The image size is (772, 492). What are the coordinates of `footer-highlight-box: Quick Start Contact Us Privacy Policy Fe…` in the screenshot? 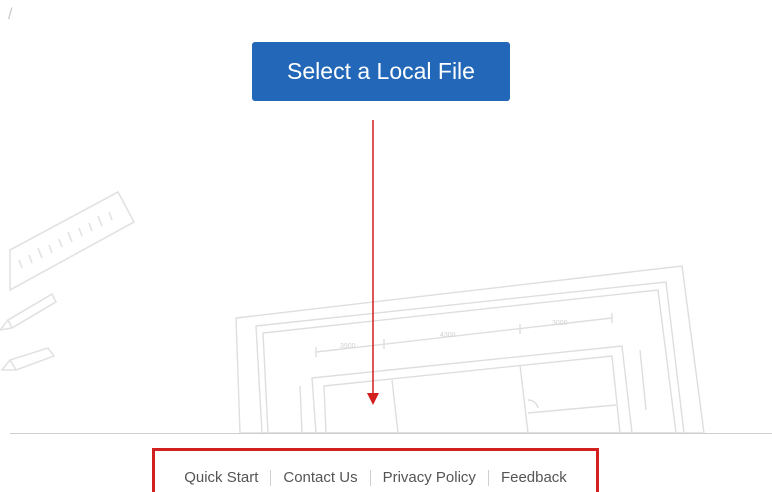 It's located at (375, 470).